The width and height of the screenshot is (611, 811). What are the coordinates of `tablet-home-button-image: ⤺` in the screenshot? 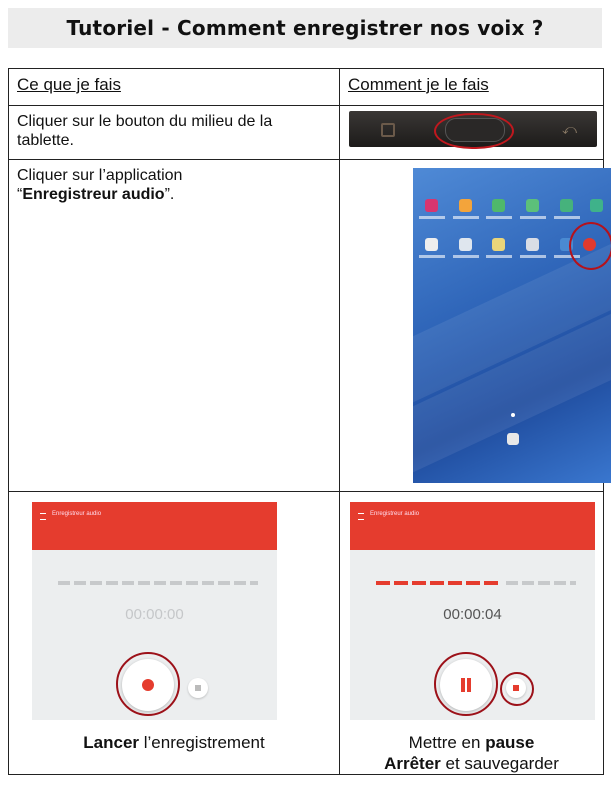 It's located at (473, 130).